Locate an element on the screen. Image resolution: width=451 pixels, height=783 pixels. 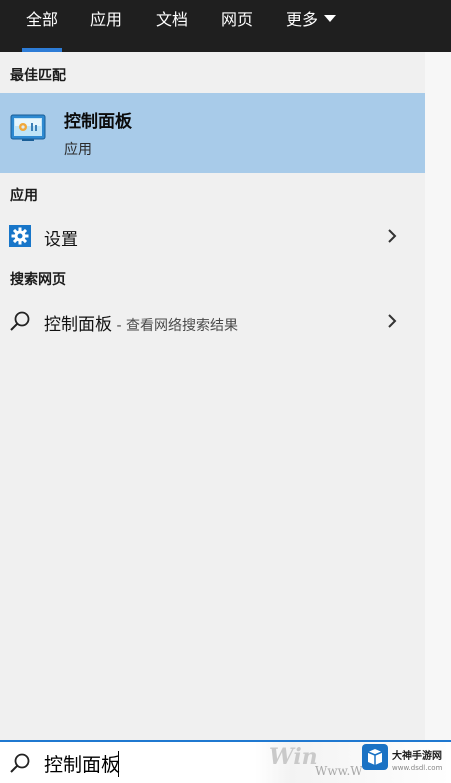
tab-documents: 文档 is located at coordinates (172, 26).